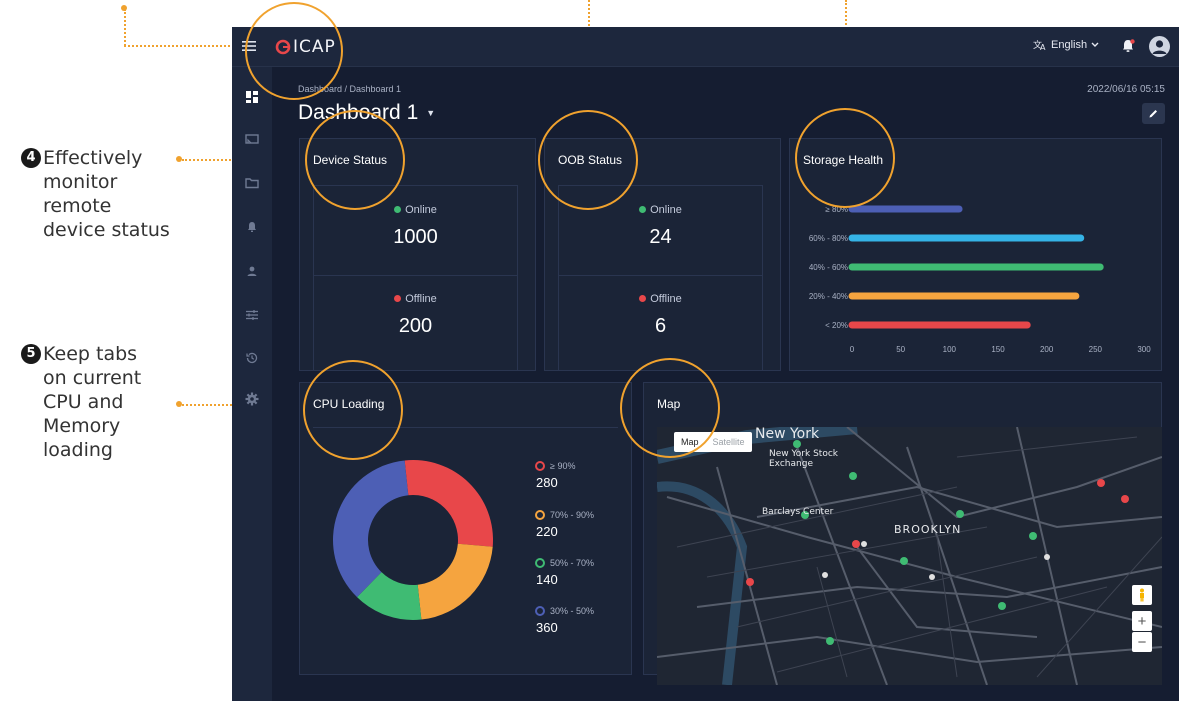  Describe the element at coordinates (590, 160) in the screenshot. I see `card-title: OOB Status` at that location.